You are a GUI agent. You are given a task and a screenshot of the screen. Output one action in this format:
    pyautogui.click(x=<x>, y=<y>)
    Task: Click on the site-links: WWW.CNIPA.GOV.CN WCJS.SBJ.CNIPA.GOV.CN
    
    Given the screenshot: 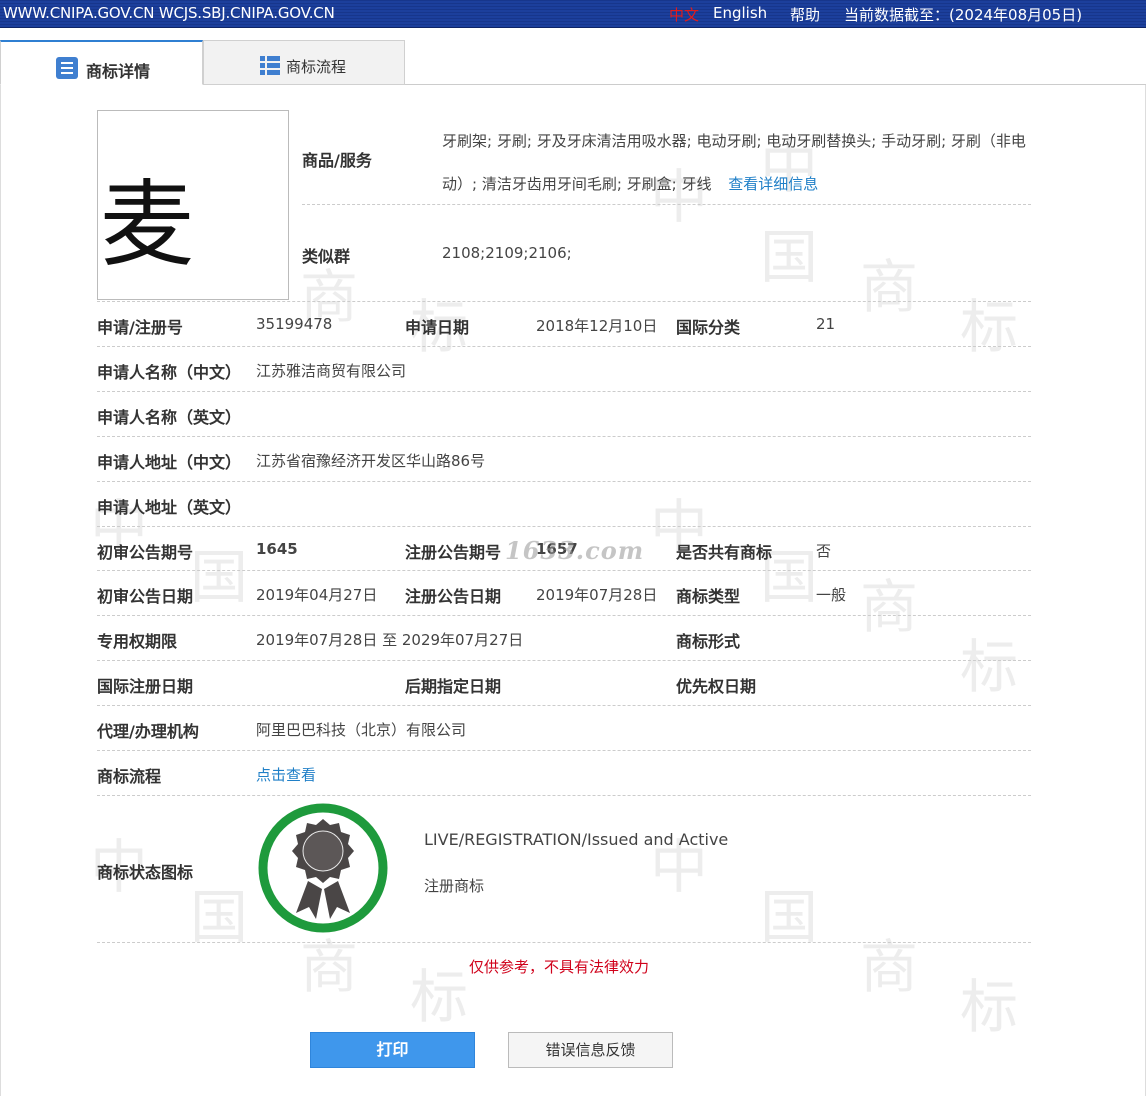 What is the action you would take?
    pyautogui.click(x=169, y=13)
    